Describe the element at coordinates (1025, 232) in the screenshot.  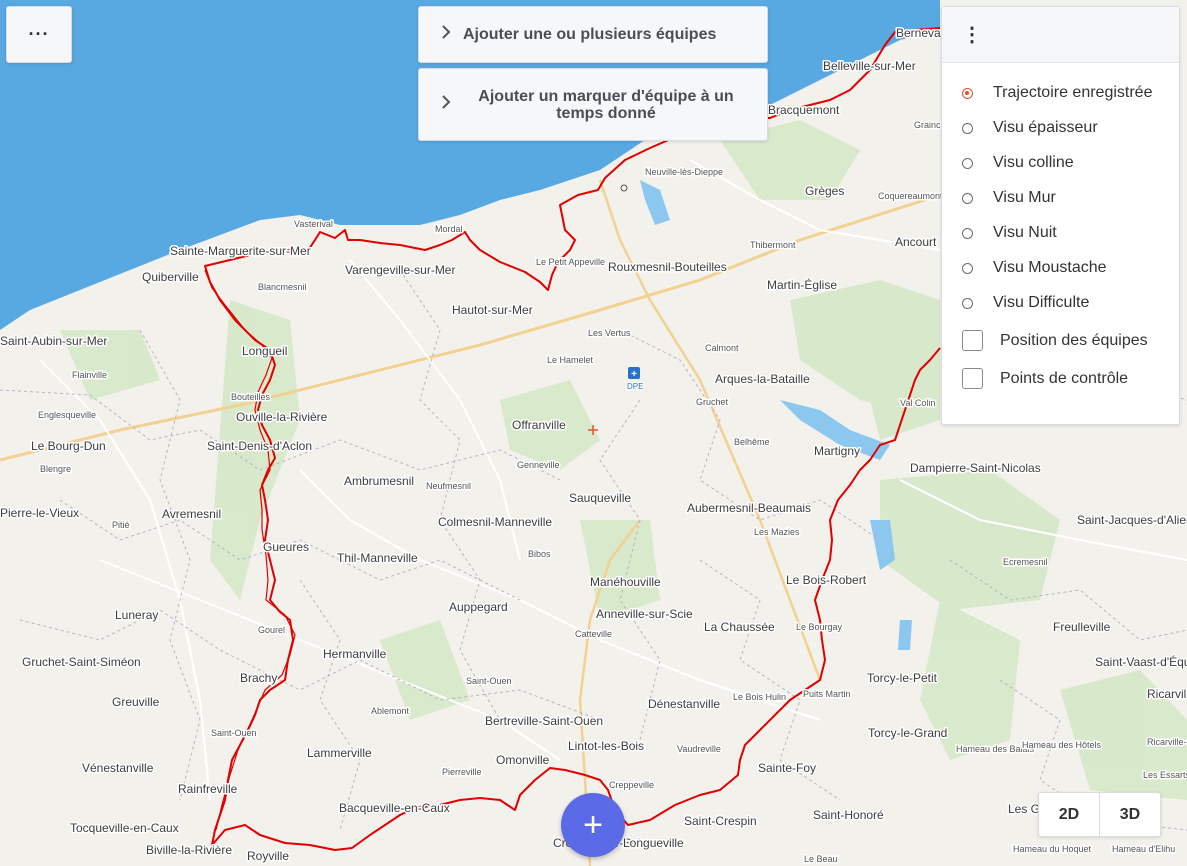
I see `option-label: Visu Nuit` at that location.